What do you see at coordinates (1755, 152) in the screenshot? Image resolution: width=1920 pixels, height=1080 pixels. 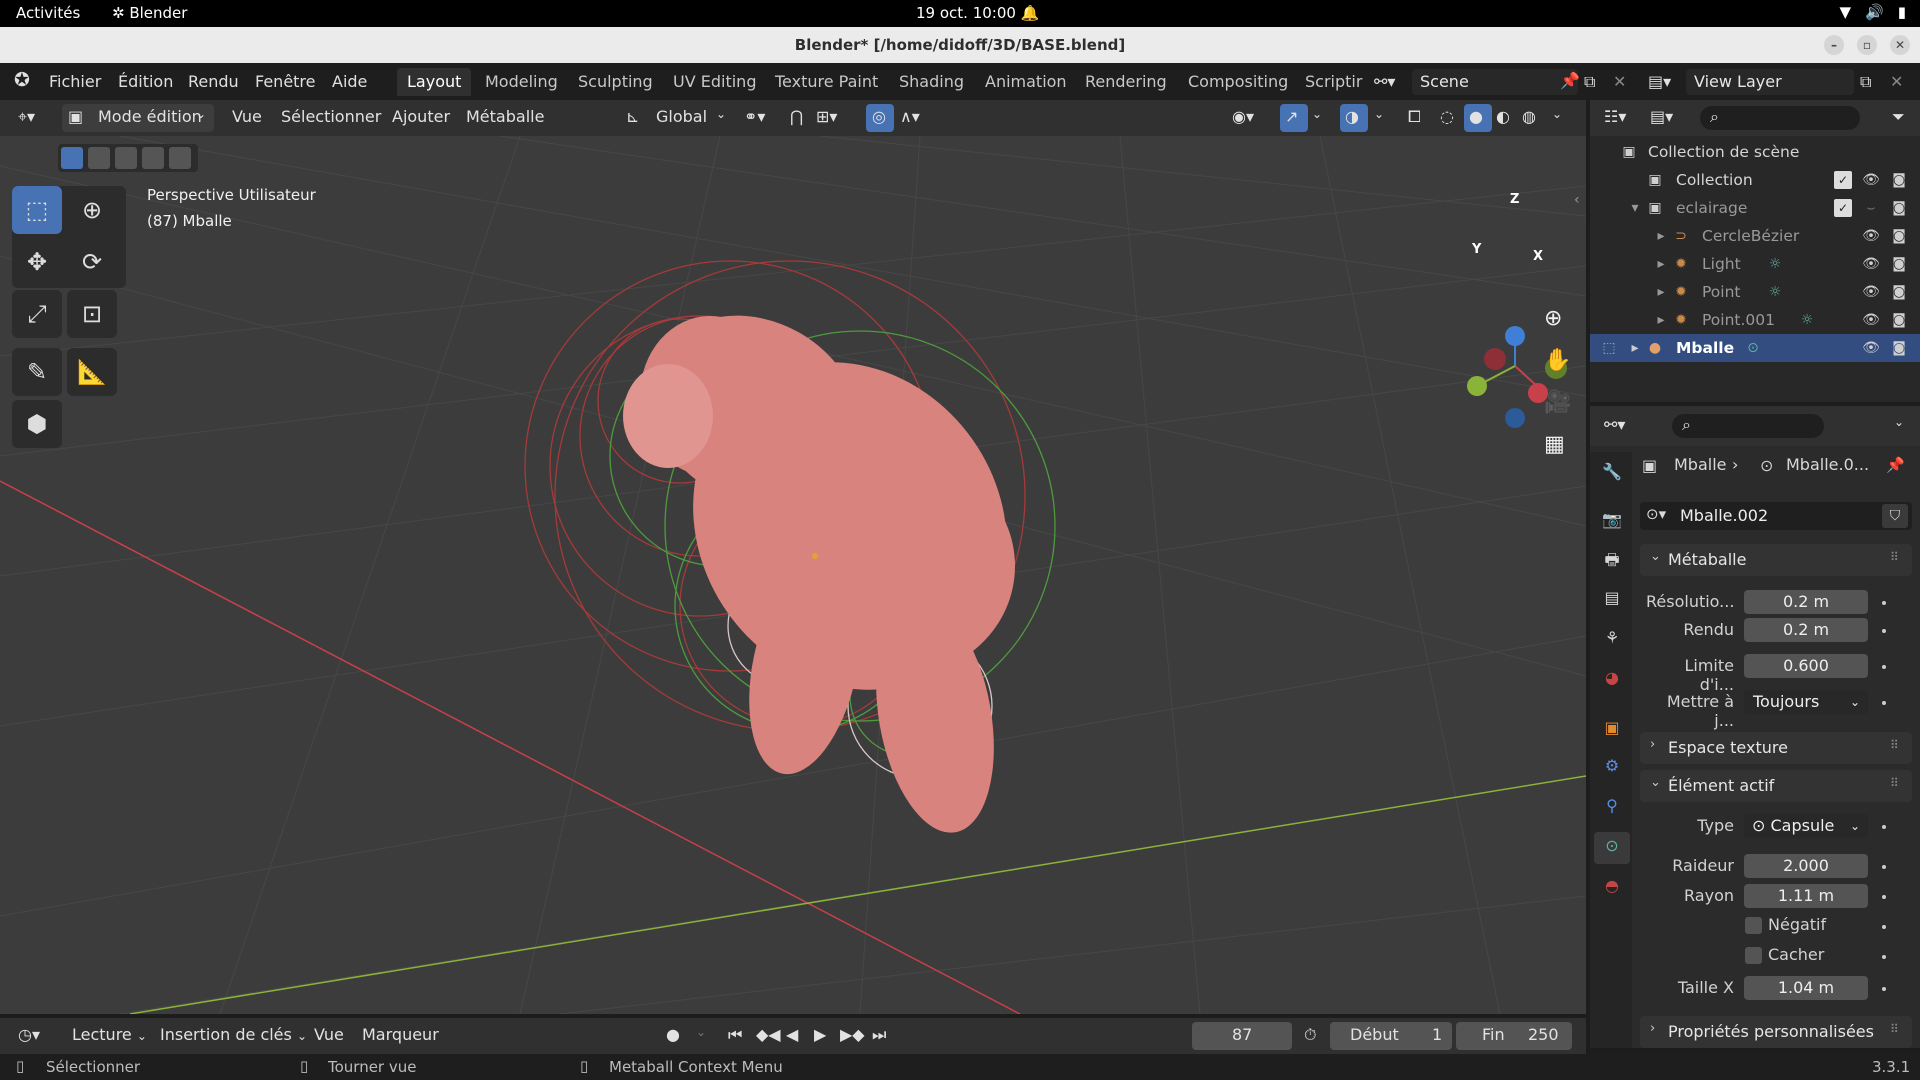 I see `outliner-scene-collection: ▣ Collection de scène` at bounding box center [1755, 152].